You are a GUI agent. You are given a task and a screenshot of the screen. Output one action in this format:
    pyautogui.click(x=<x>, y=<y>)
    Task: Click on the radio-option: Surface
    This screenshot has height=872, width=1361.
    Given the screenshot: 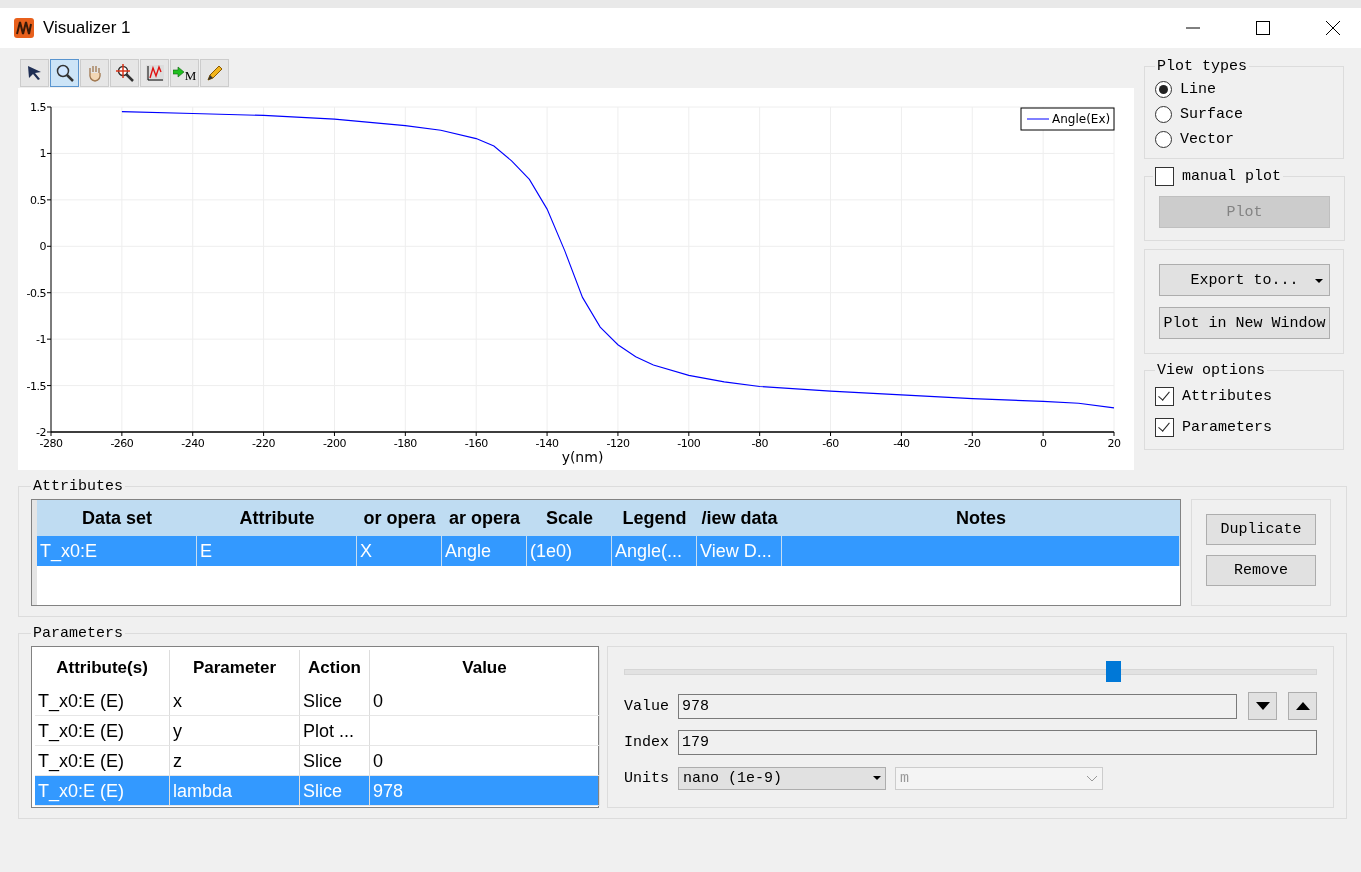 What is the action you would take?
    pyautogui.click(x=1244, y=114)
    